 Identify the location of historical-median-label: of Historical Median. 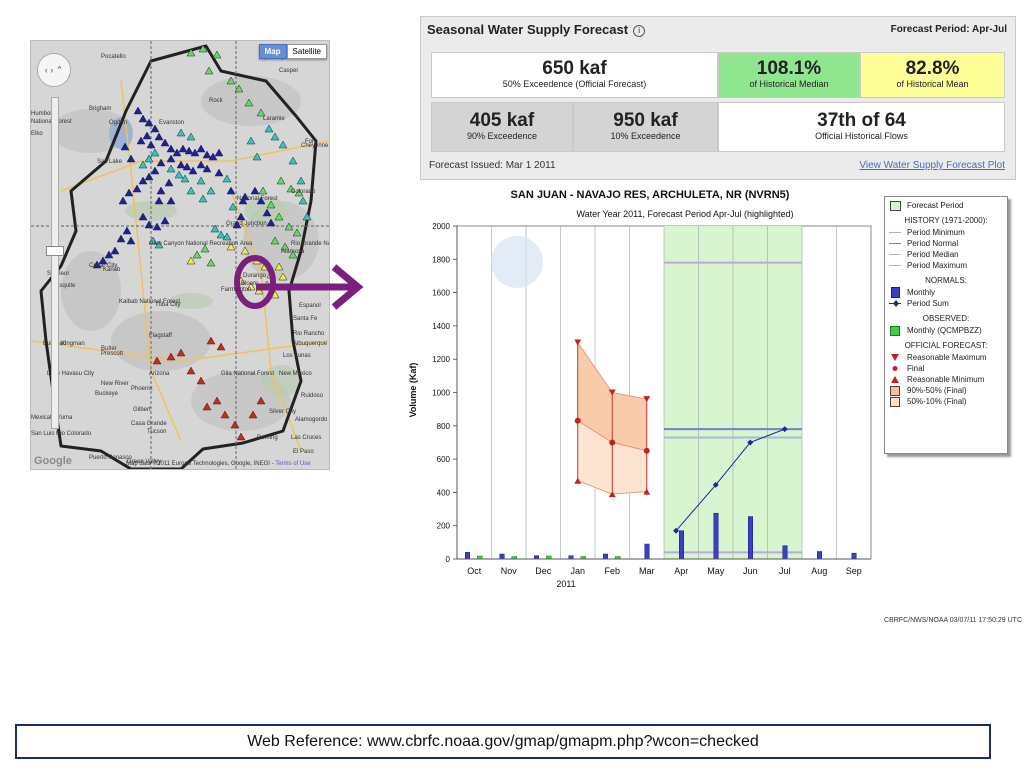
(789, 84).